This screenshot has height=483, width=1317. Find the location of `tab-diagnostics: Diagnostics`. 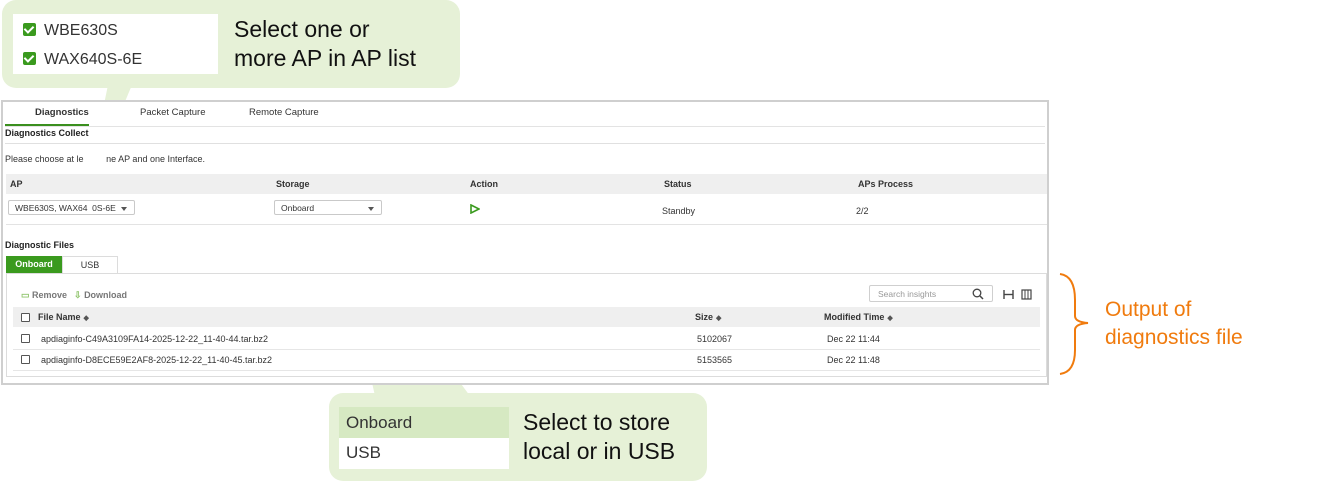

tab-diagnostics: Diagnostics is located at coordinates (62, 112).